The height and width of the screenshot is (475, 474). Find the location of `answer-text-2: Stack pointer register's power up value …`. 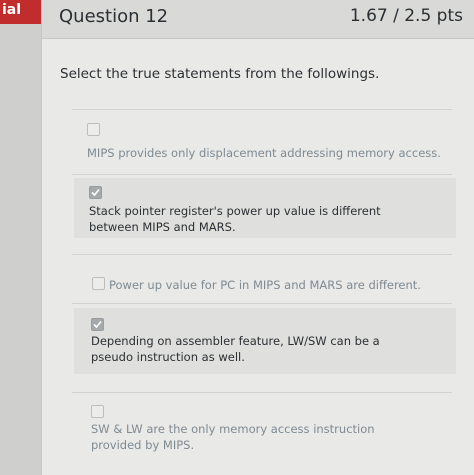

answer-text-2: Stack pointer register's power up value … is located at coordinates (235, 219).